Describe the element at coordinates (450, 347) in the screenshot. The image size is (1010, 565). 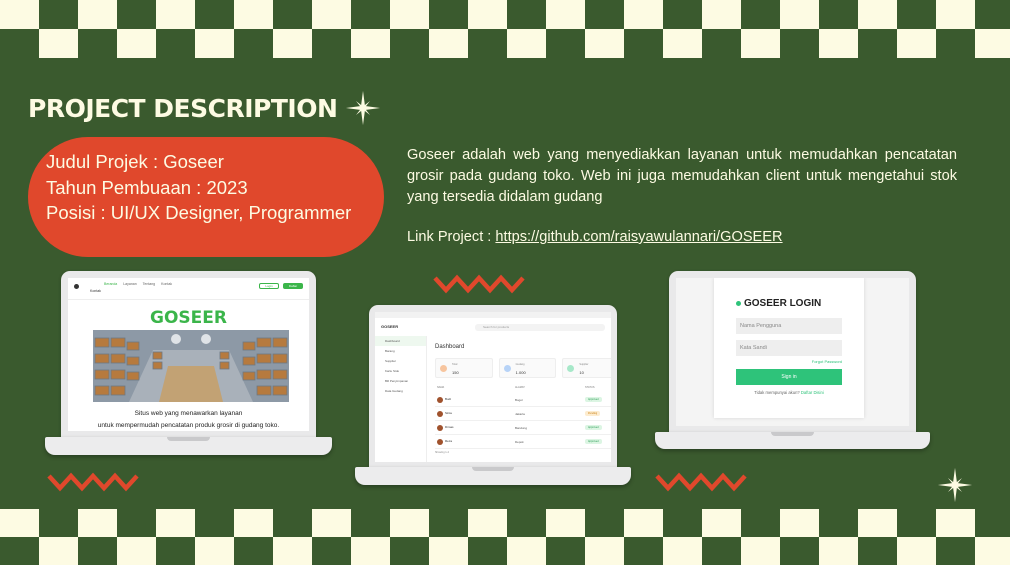
I see `dashboard-heading: Dashboard` at that location.